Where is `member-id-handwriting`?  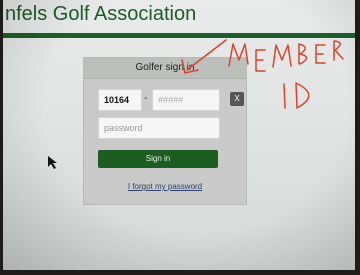
member-id-handwriting is located at coordinates (286, 74).